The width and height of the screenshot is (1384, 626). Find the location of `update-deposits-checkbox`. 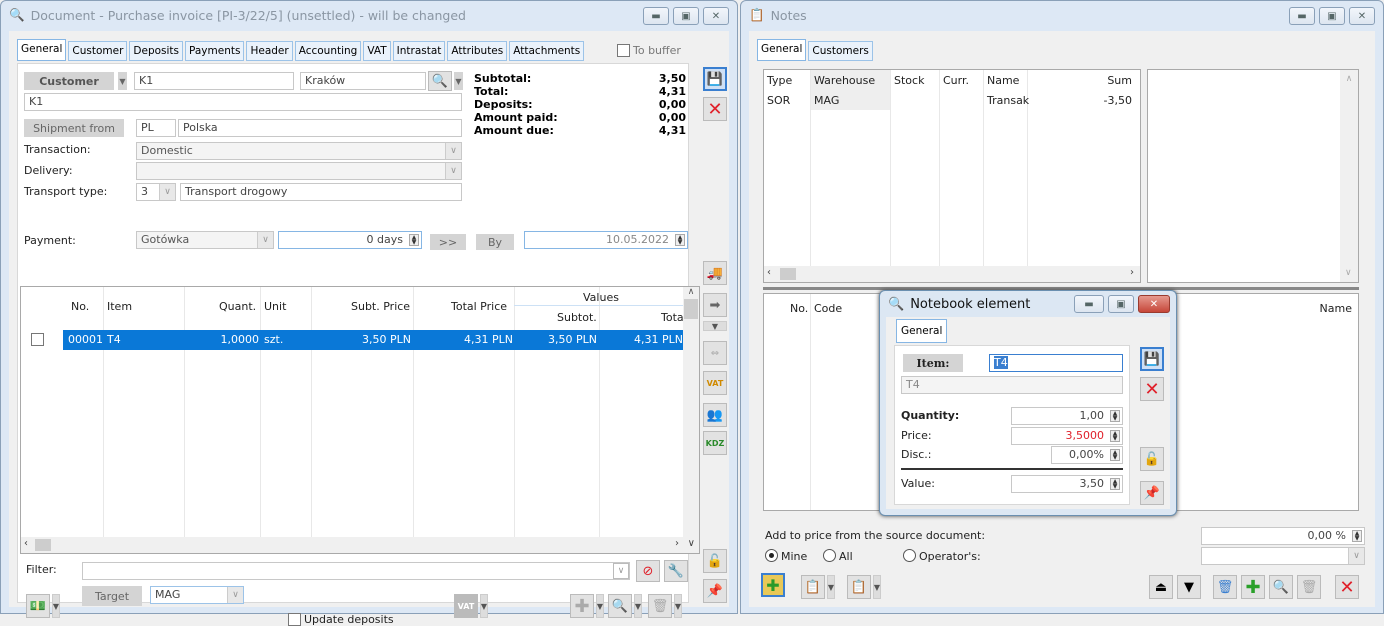

update-deposits-checkbox is located at coordinates (294, 619).